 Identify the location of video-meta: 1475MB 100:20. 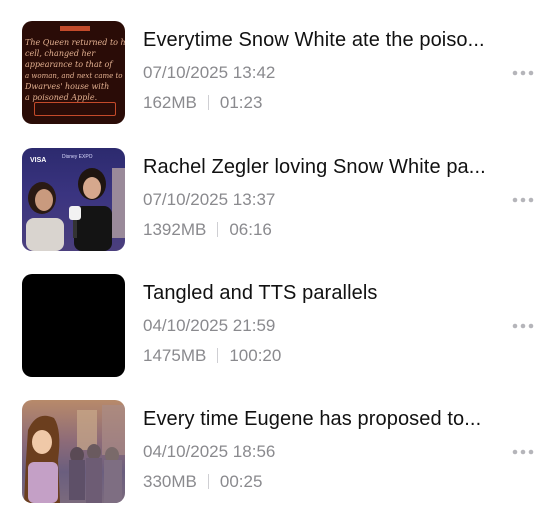
(212, 356).